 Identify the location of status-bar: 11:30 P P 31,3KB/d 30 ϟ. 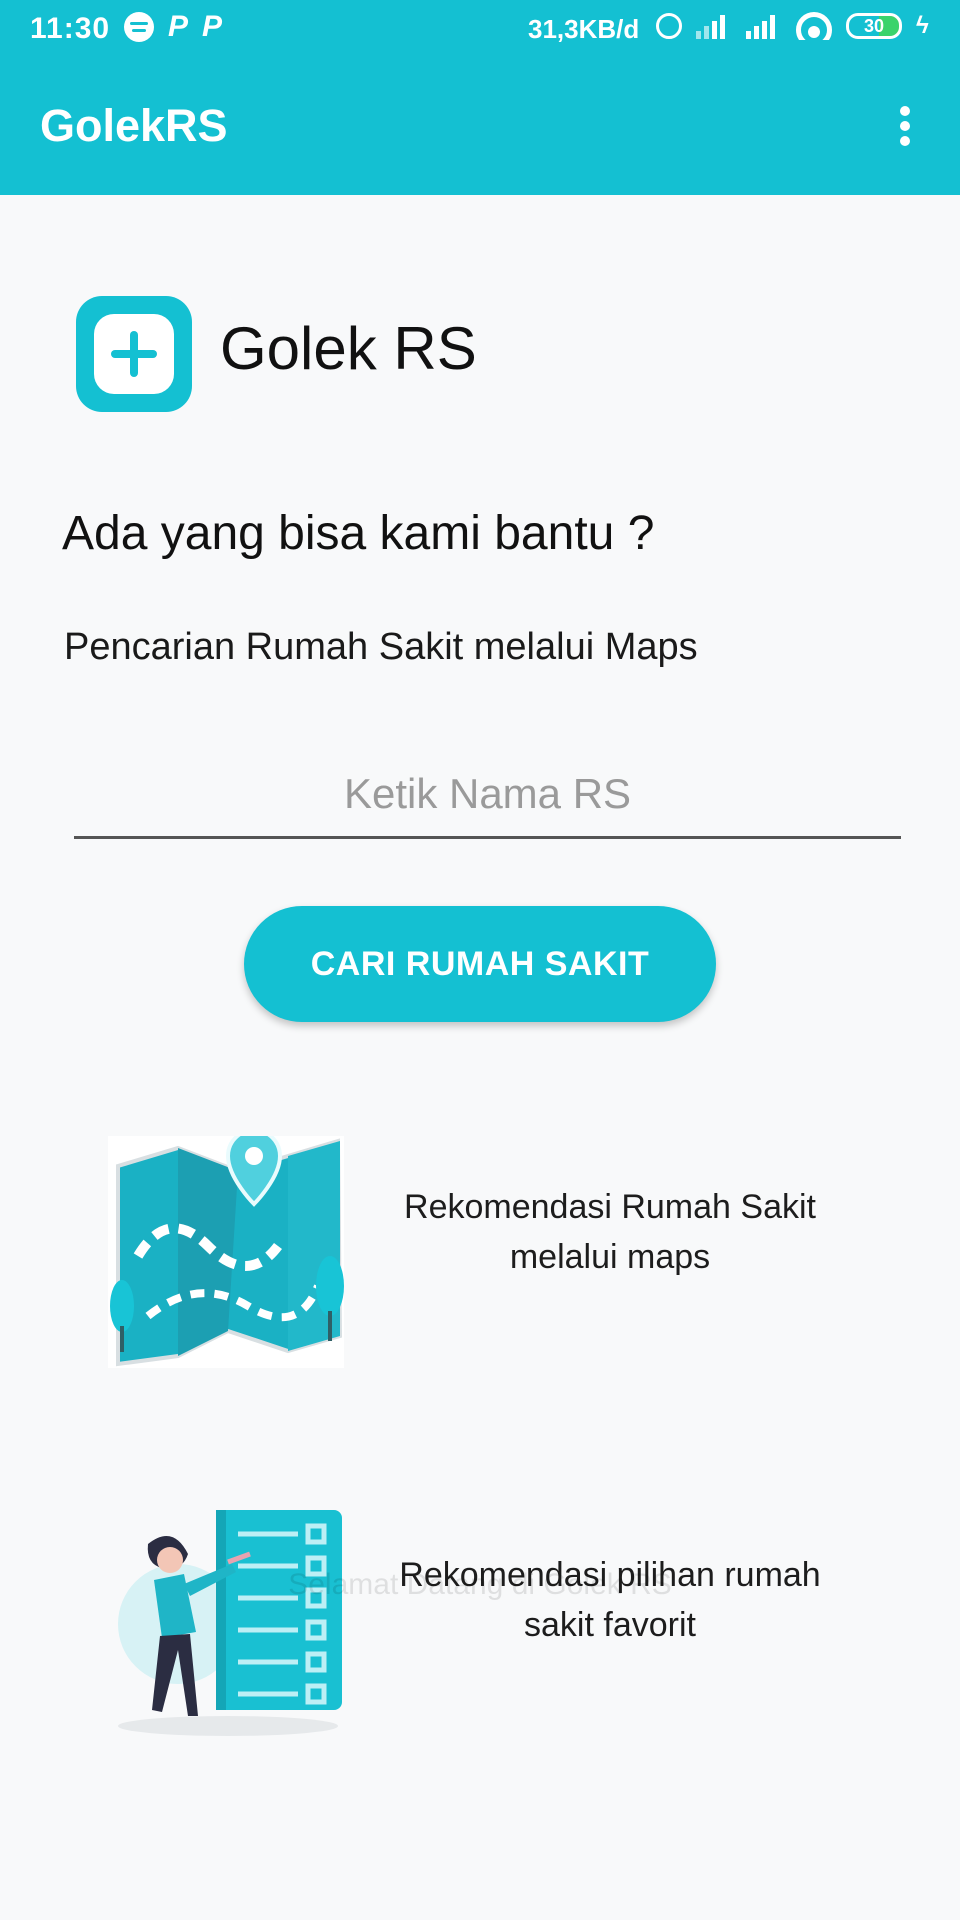
(480, 30).